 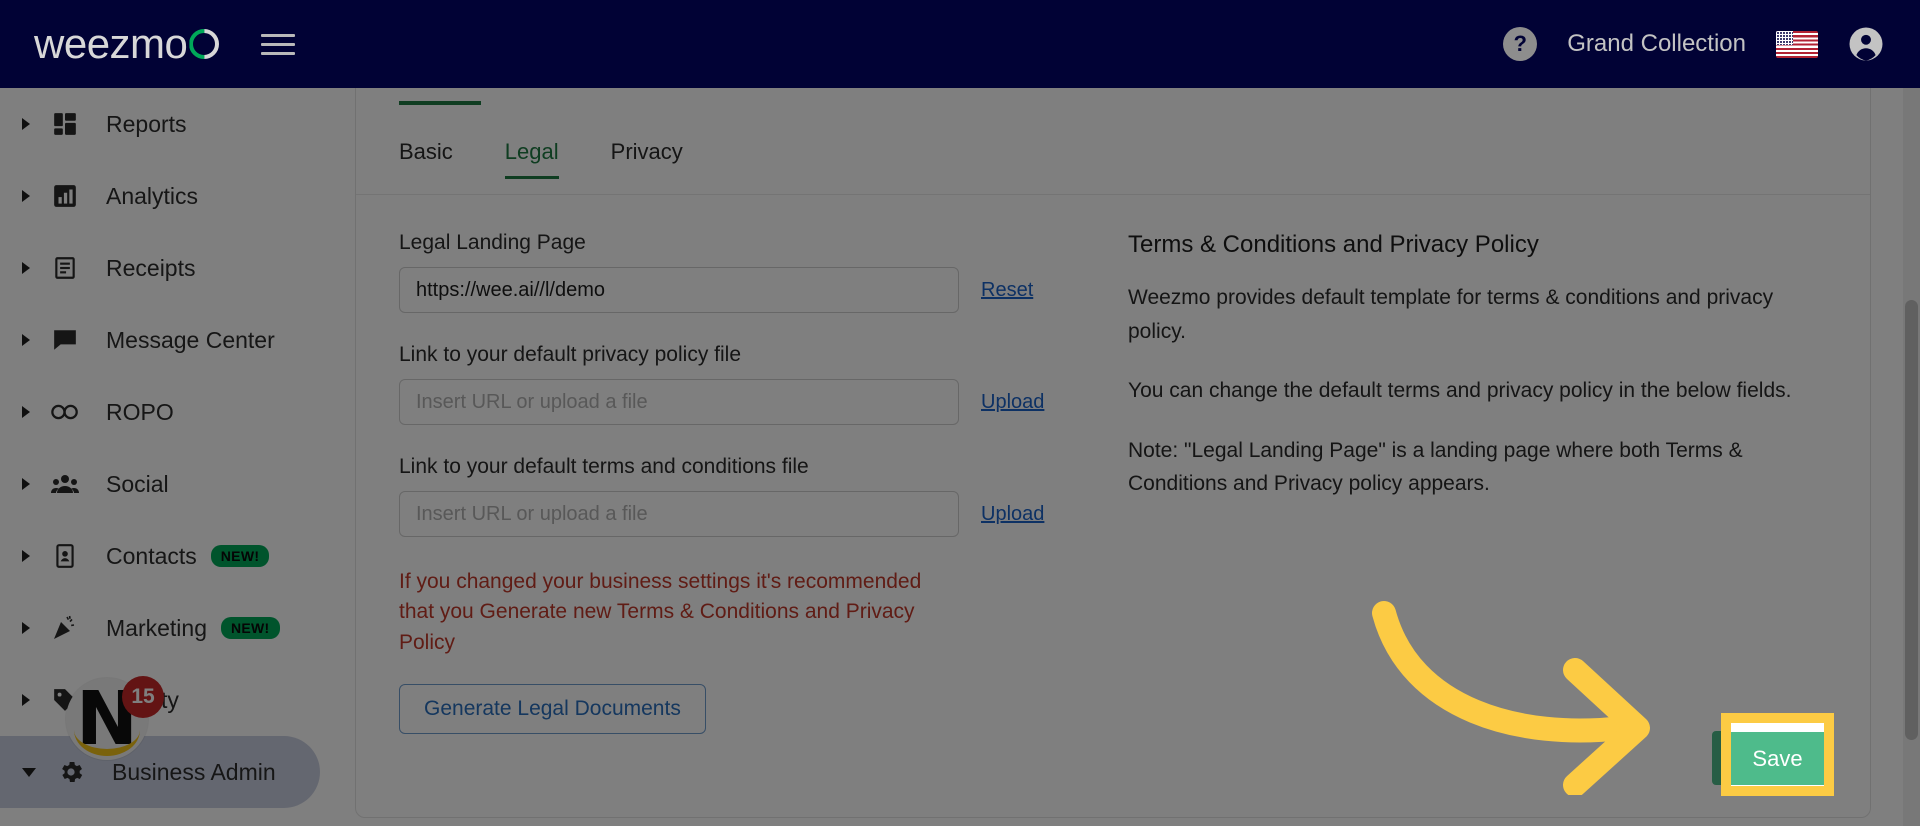 What do you see at coordinates (1777, 758) in the screenshot?
I see `save-button-highlighted: Save` at bounding box center [1777, 758].